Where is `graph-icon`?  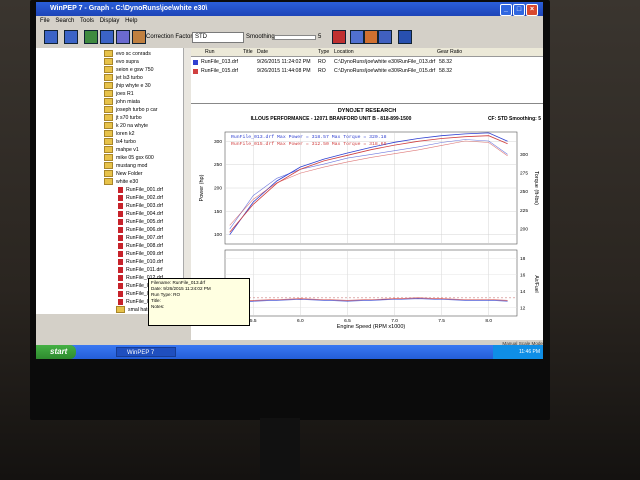 graph-icon is located at coordinates (51, 37).